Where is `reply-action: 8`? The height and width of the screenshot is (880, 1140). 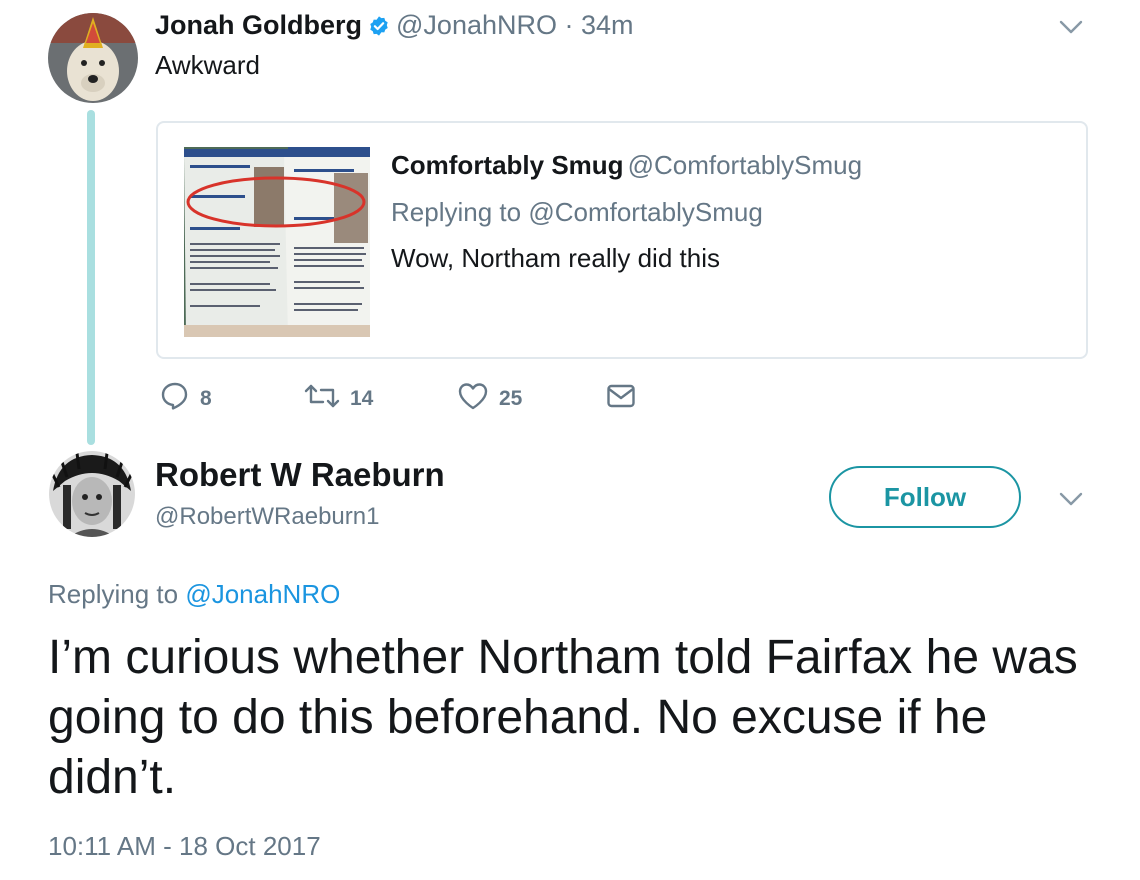 reply-action: 8 is located at coordinates (186, 399).